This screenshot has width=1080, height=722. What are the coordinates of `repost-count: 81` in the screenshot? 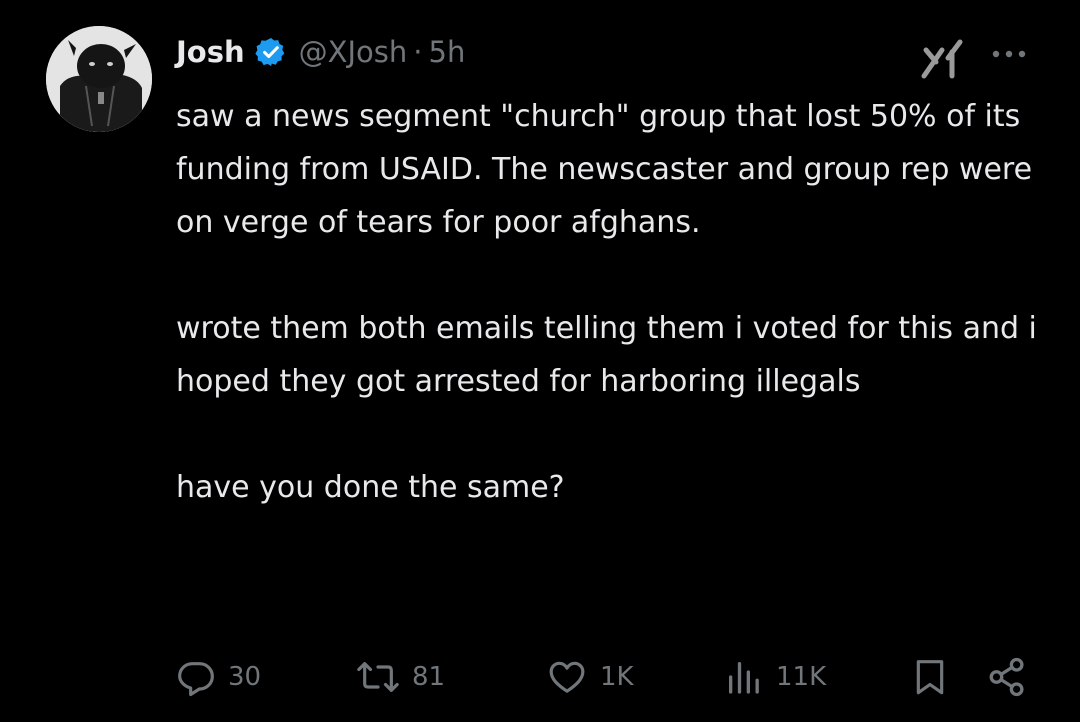 It's located at (429, 677).